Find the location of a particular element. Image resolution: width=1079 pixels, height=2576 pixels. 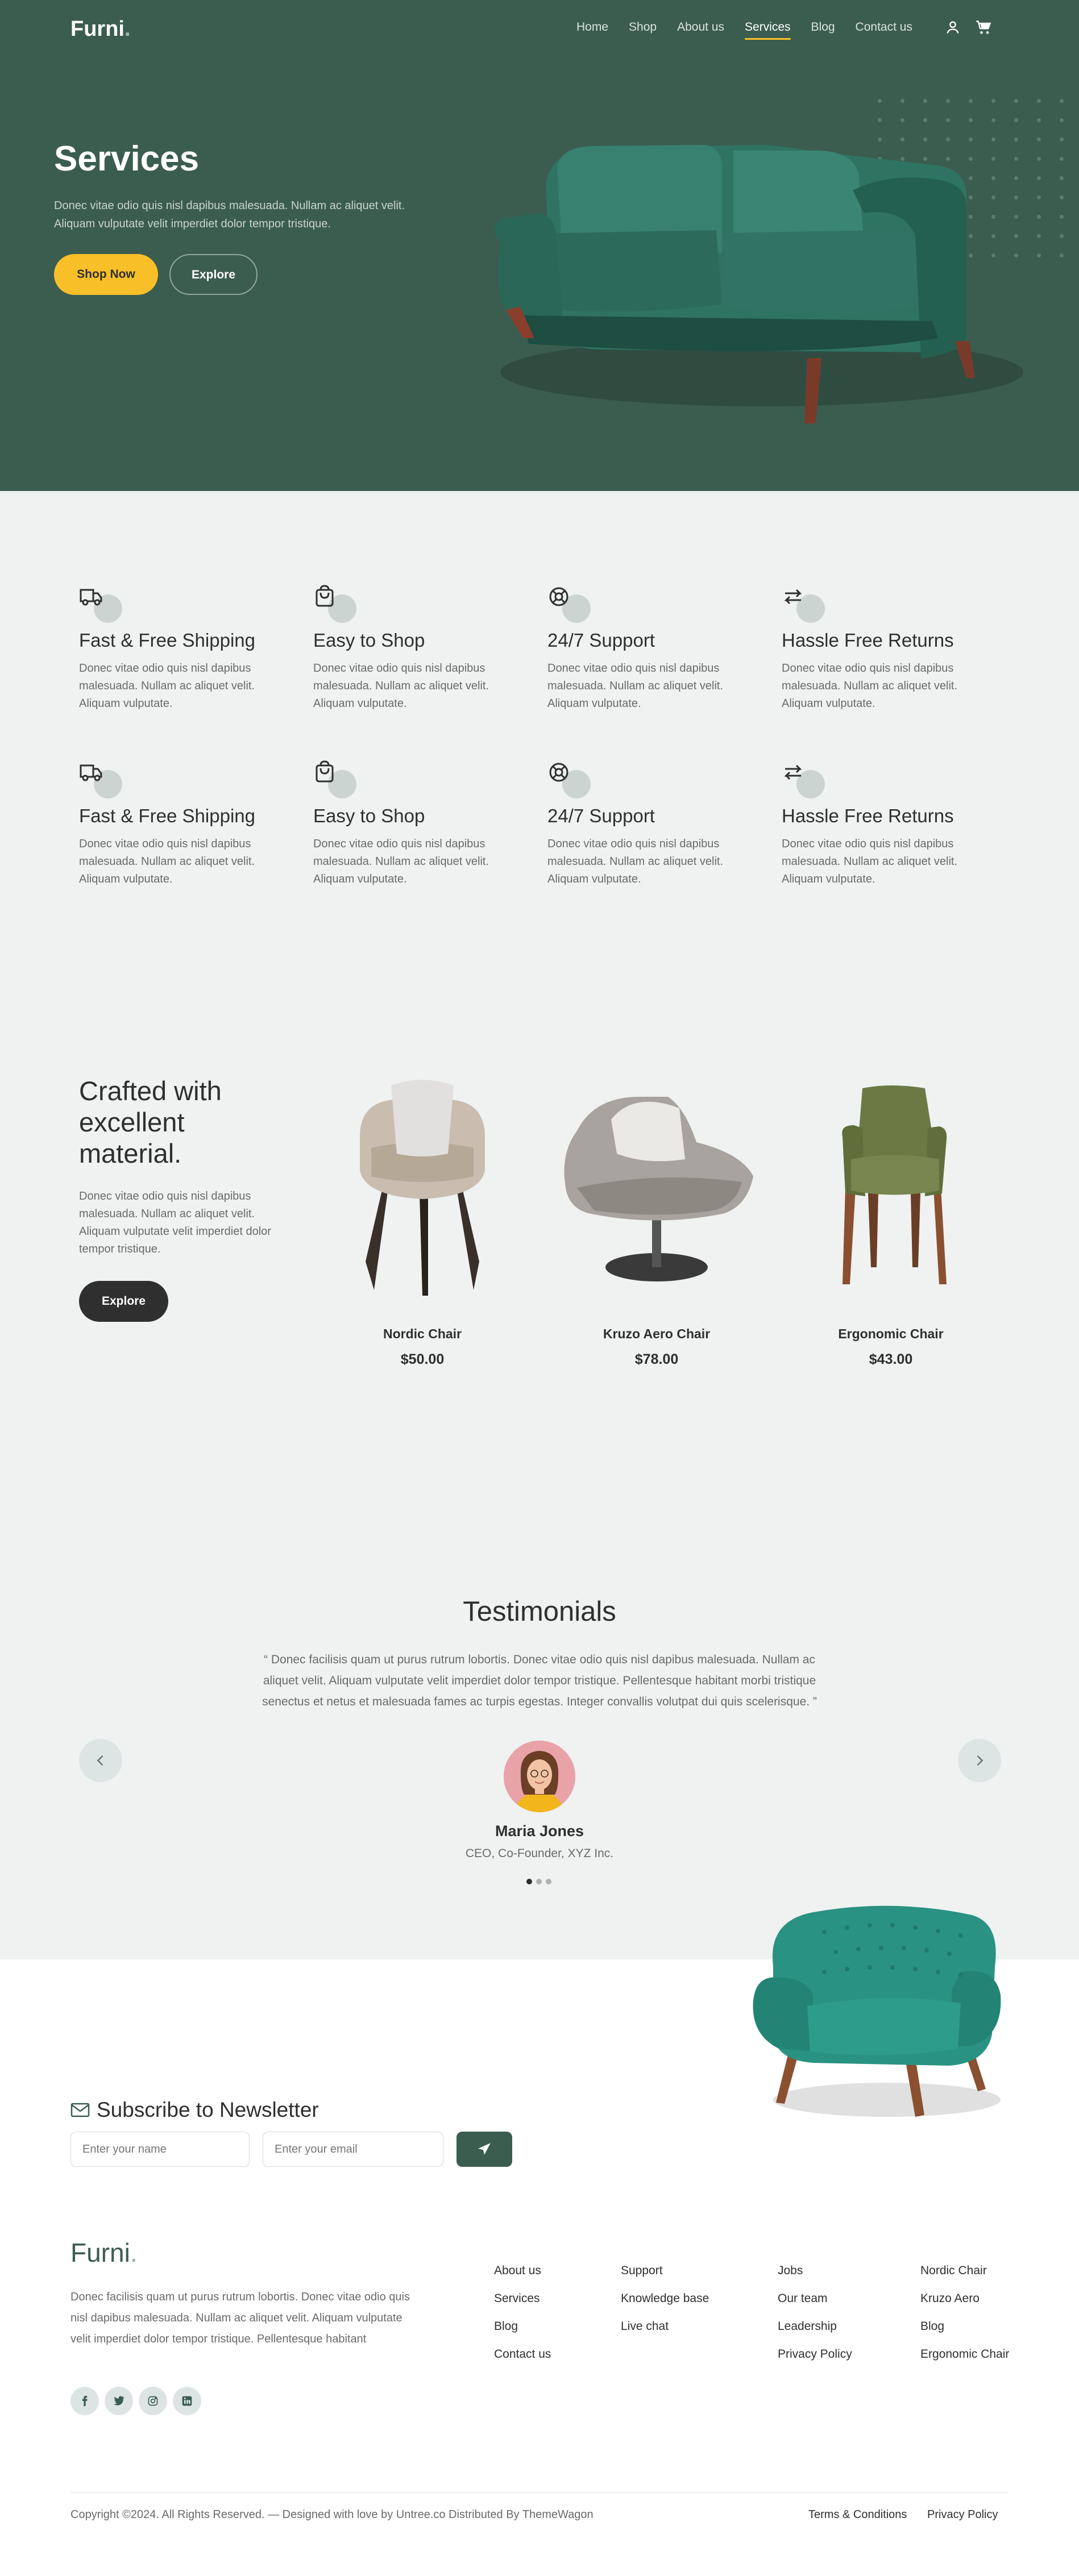

kruzo-chair-image is located at coordinates (658, 1189).